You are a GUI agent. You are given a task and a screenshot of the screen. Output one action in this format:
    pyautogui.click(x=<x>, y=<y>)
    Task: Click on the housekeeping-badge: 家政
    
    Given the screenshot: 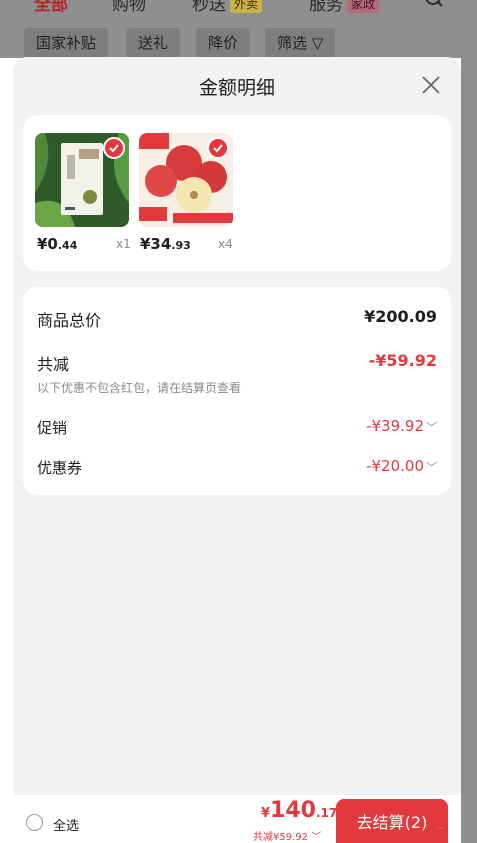 What is the action you would take?
    pyautogui.click(x=363, y=6)
    